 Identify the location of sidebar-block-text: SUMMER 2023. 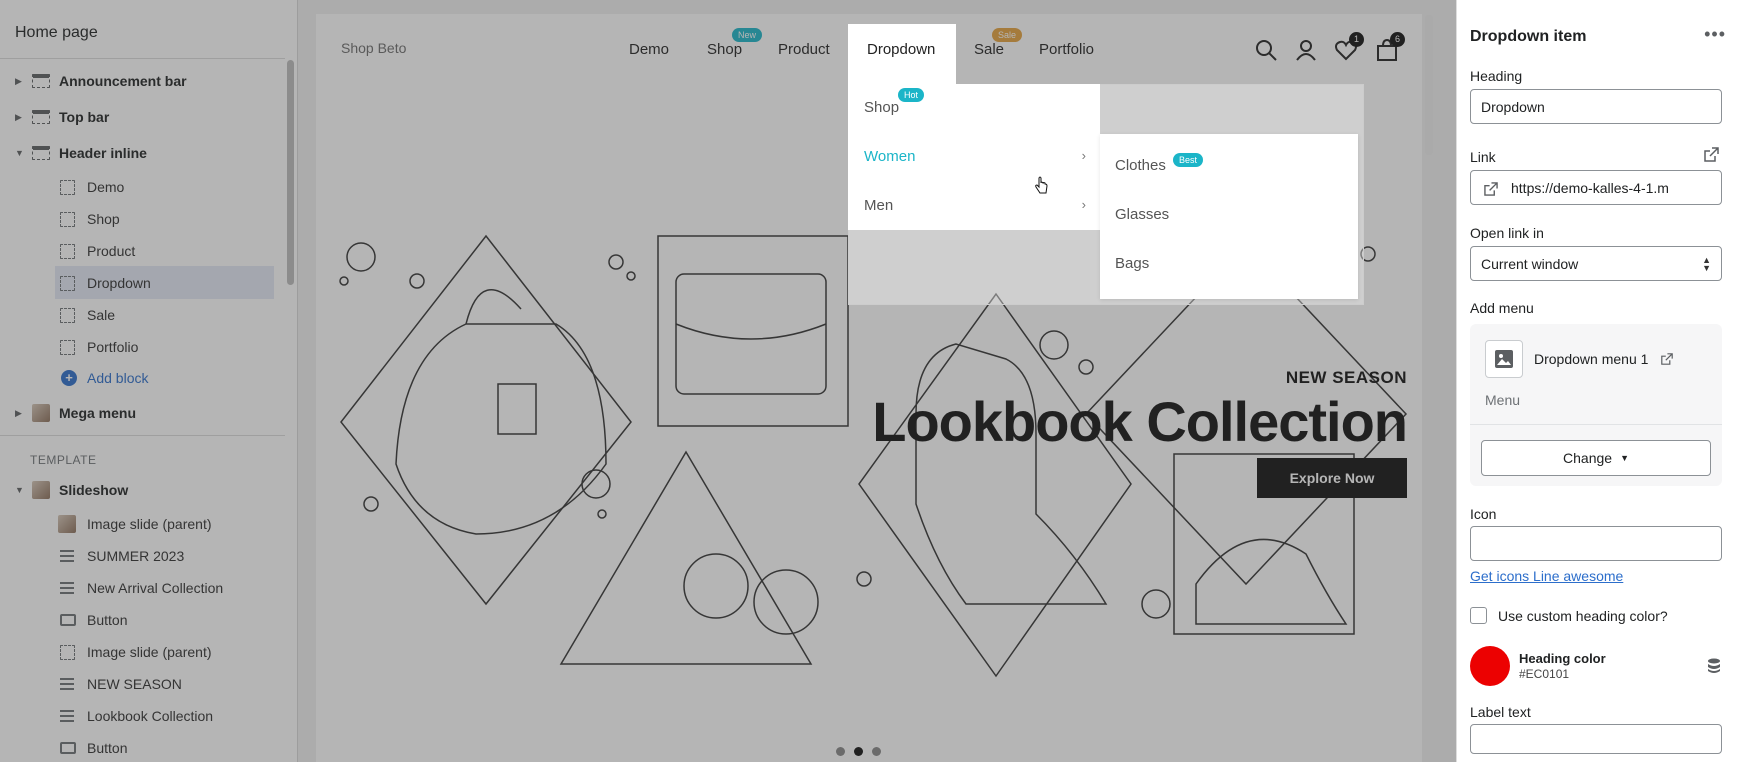
(142, 556).